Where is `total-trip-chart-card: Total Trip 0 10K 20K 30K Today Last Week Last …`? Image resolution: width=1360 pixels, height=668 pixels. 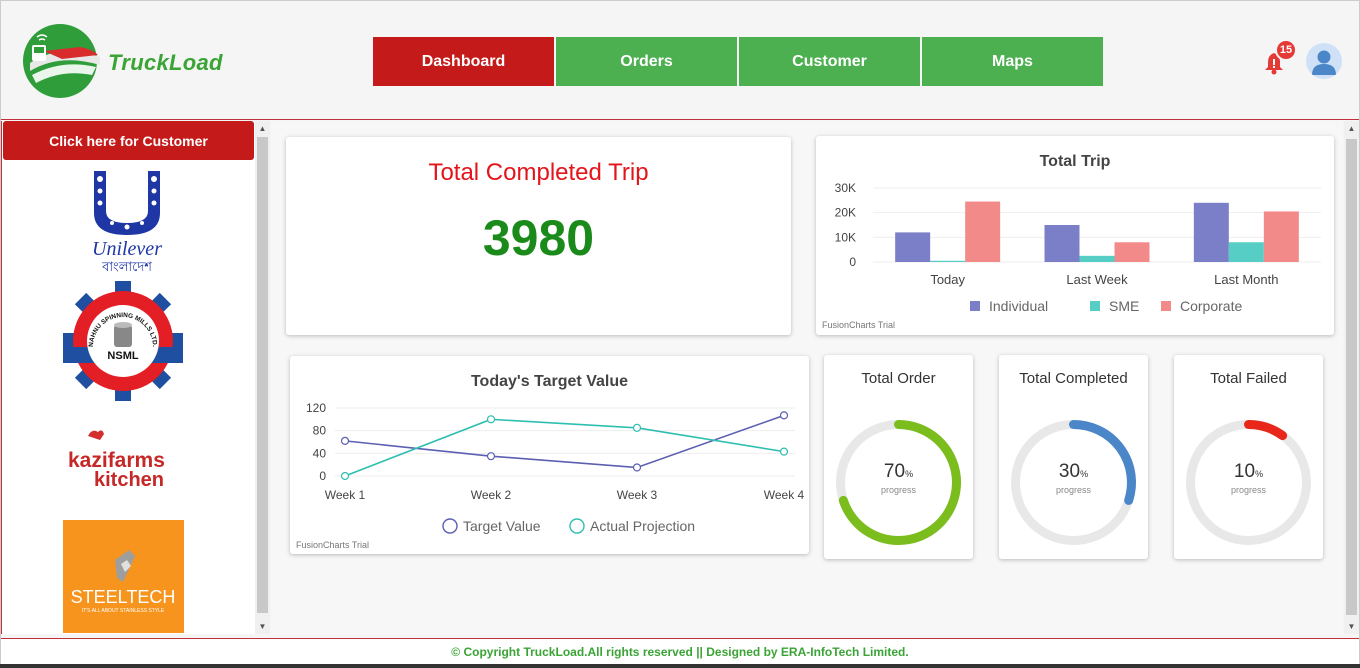
total-trip-chart-card: Total Trip 0 10K 20K 30K Today Last Week Last … is located at coordinates (1075, 235).